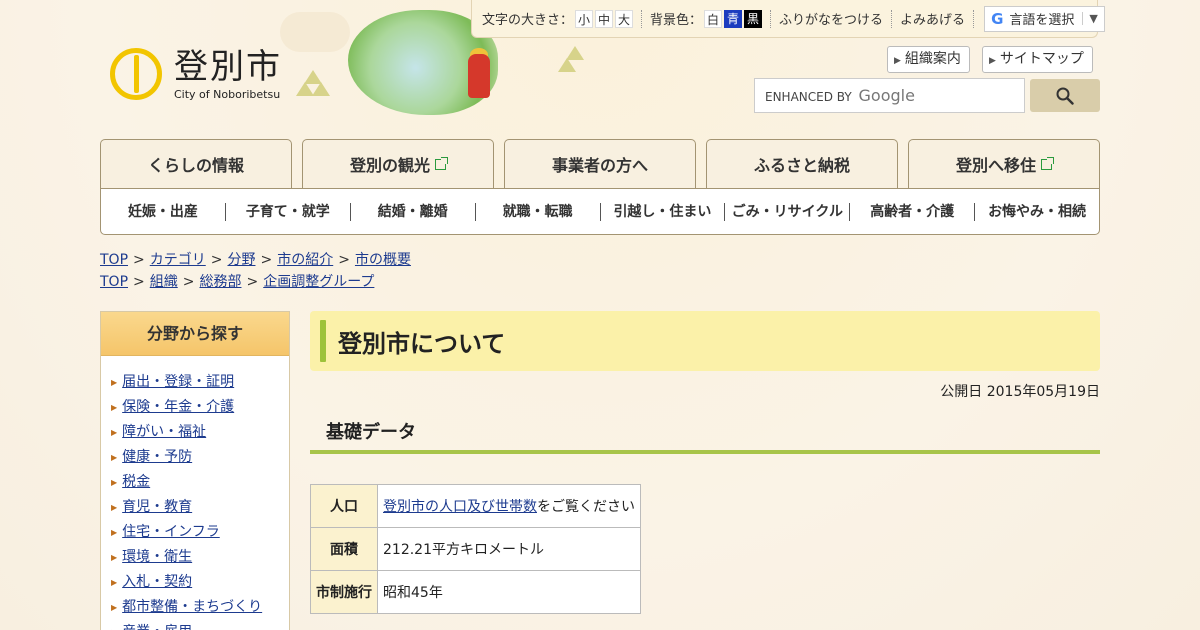 The height and width of the screenshot is (630, 1200). Describe the element at coordinates (624, 18) in the screenshot. I see `font-size-large-button: 大` at that location.